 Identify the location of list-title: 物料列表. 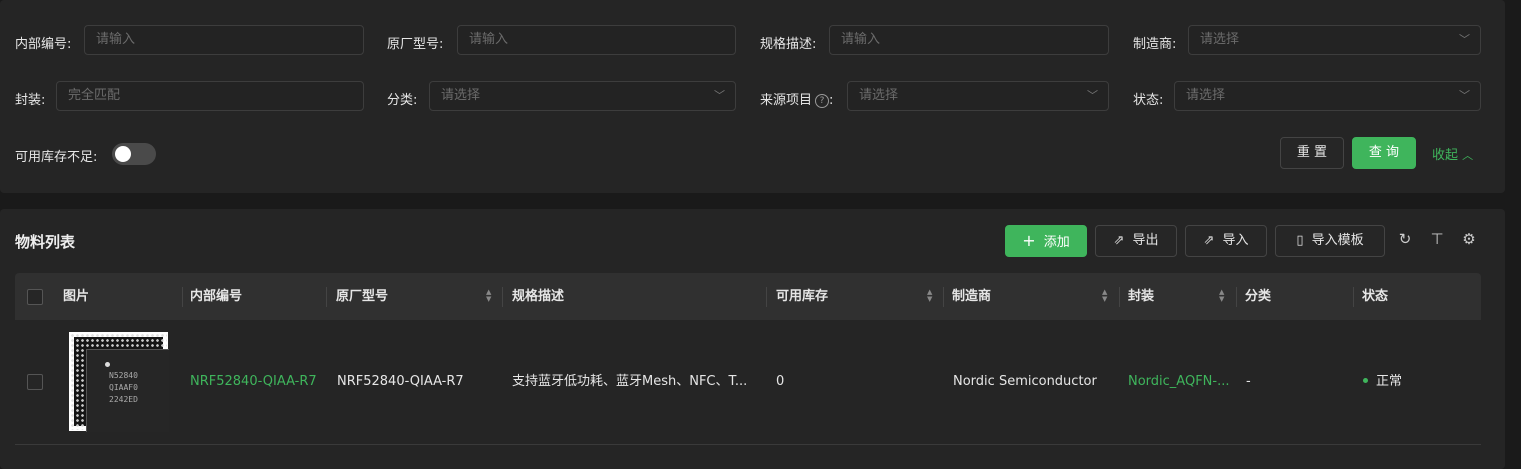
(45, 242).